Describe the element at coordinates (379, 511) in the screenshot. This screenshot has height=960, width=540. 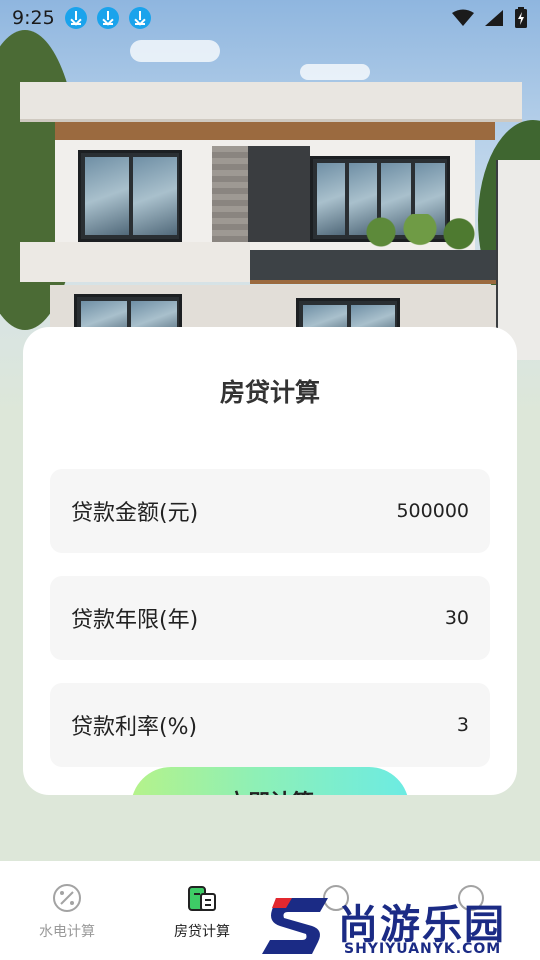
I see `loan-amount-input` at that location.